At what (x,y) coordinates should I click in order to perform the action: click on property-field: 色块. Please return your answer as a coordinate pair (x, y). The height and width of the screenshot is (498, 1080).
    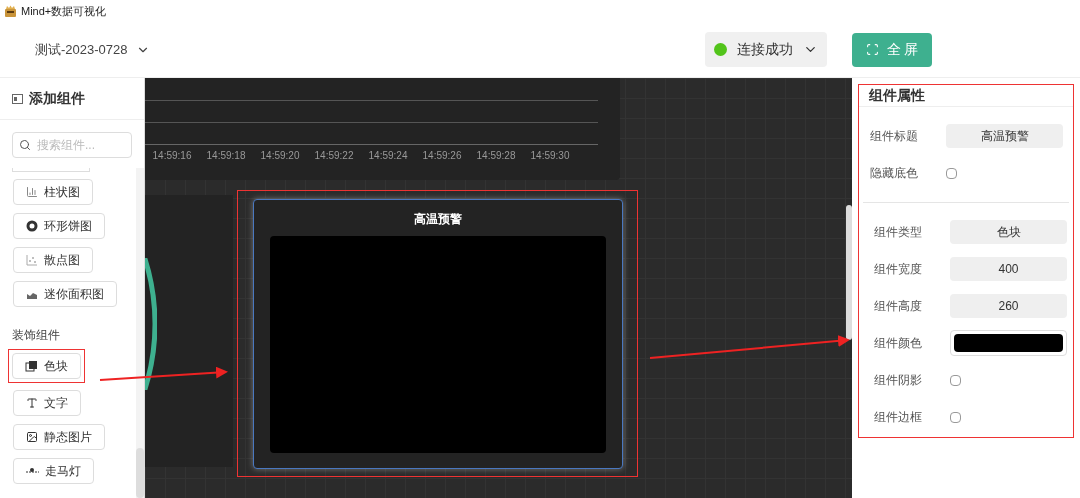
    Looking at the image, I should click on (1008, 232).